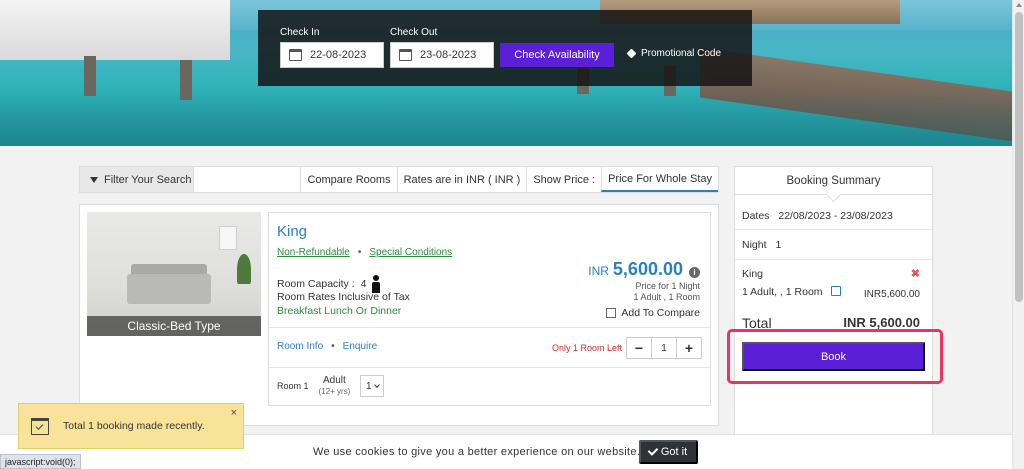 The height and width of the screenshot is (469, 1024). I want to click on room-image: Classic-Bed Type, so click(174, 274).